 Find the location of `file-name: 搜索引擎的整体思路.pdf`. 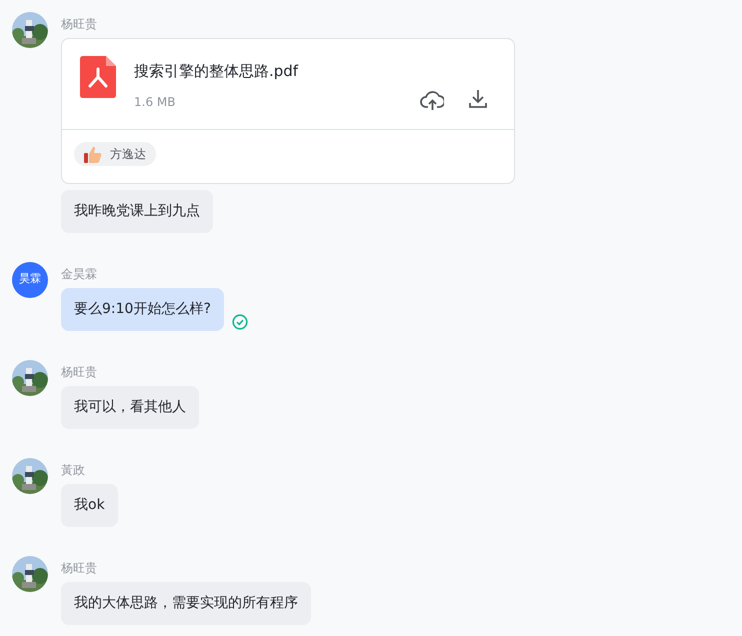

file-name: 搜索引擎的整体思路.pdf is located at coordinates (217, 71).